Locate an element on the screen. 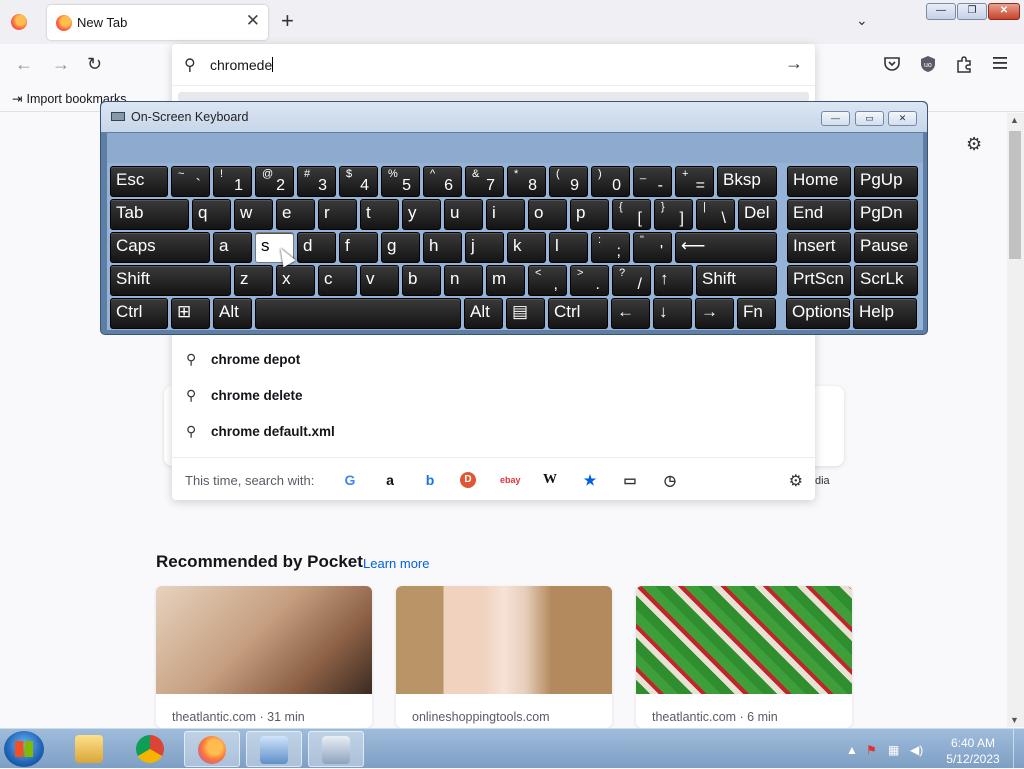 The width and height of the screenshot is (1024, 769). taskbar-on-screen-keyboard is located at coordinates (336, 749).